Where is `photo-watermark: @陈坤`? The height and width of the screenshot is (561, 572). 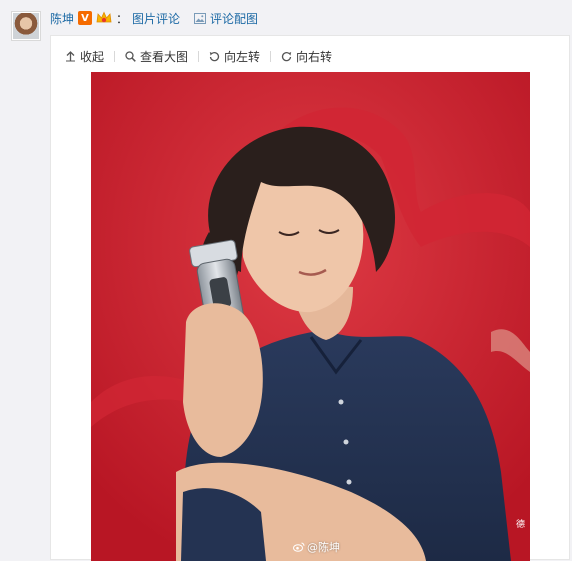
photo-watermark: @陈坤 is located at coordinates (316, 547).